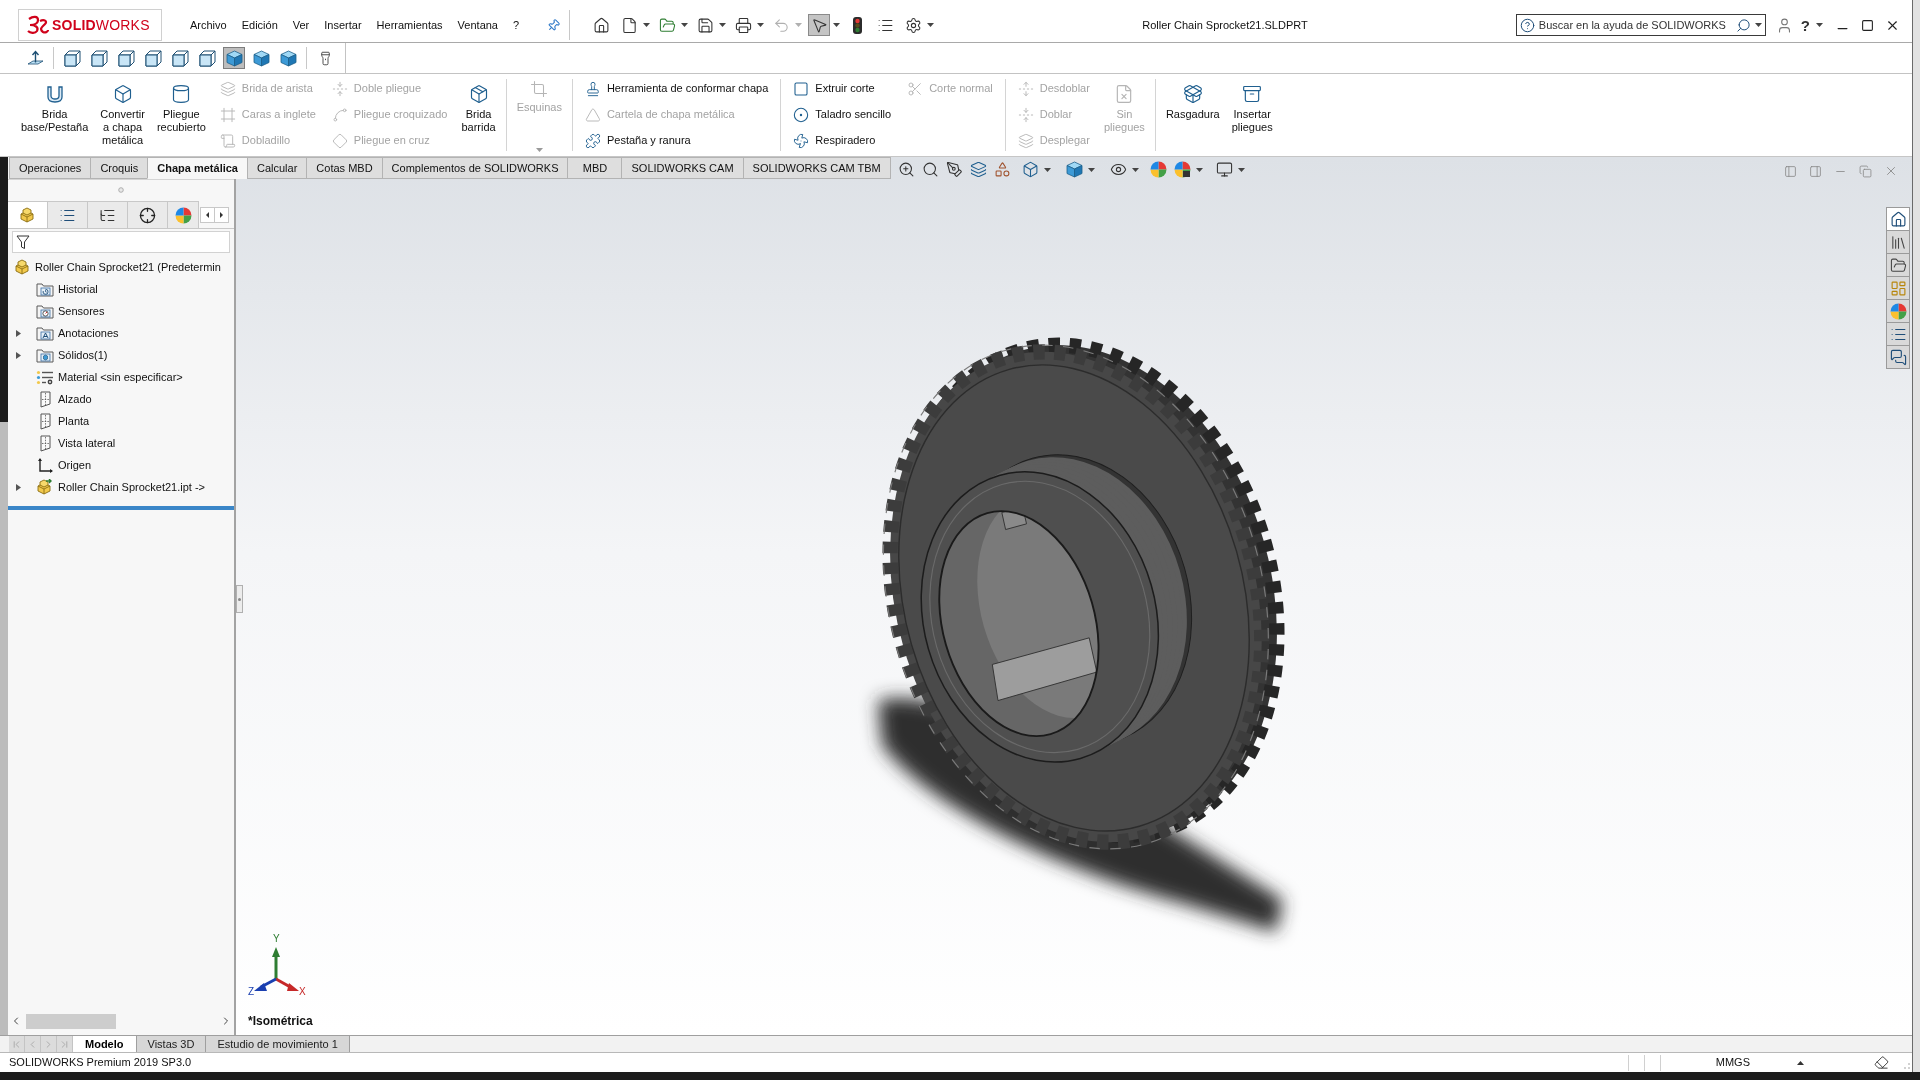  I want to click on command-tab: Calcular, so click(277, 168).